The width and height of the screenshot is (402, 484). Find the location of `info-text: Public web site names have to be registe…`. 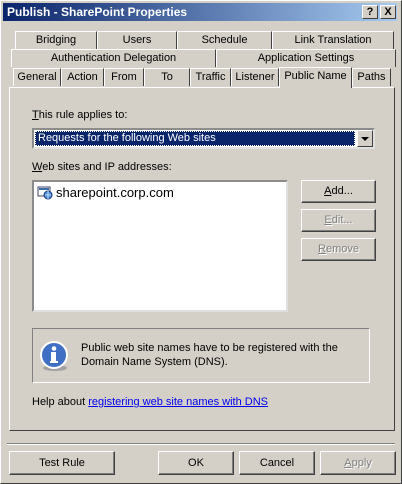

info-text: Public web site names have to be registe… is located at coordinates (209, 355).